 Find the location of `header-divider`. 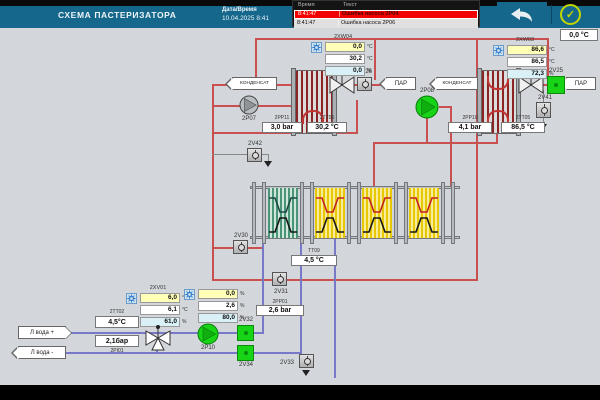

header-divider is located at coordinates (551, 14).